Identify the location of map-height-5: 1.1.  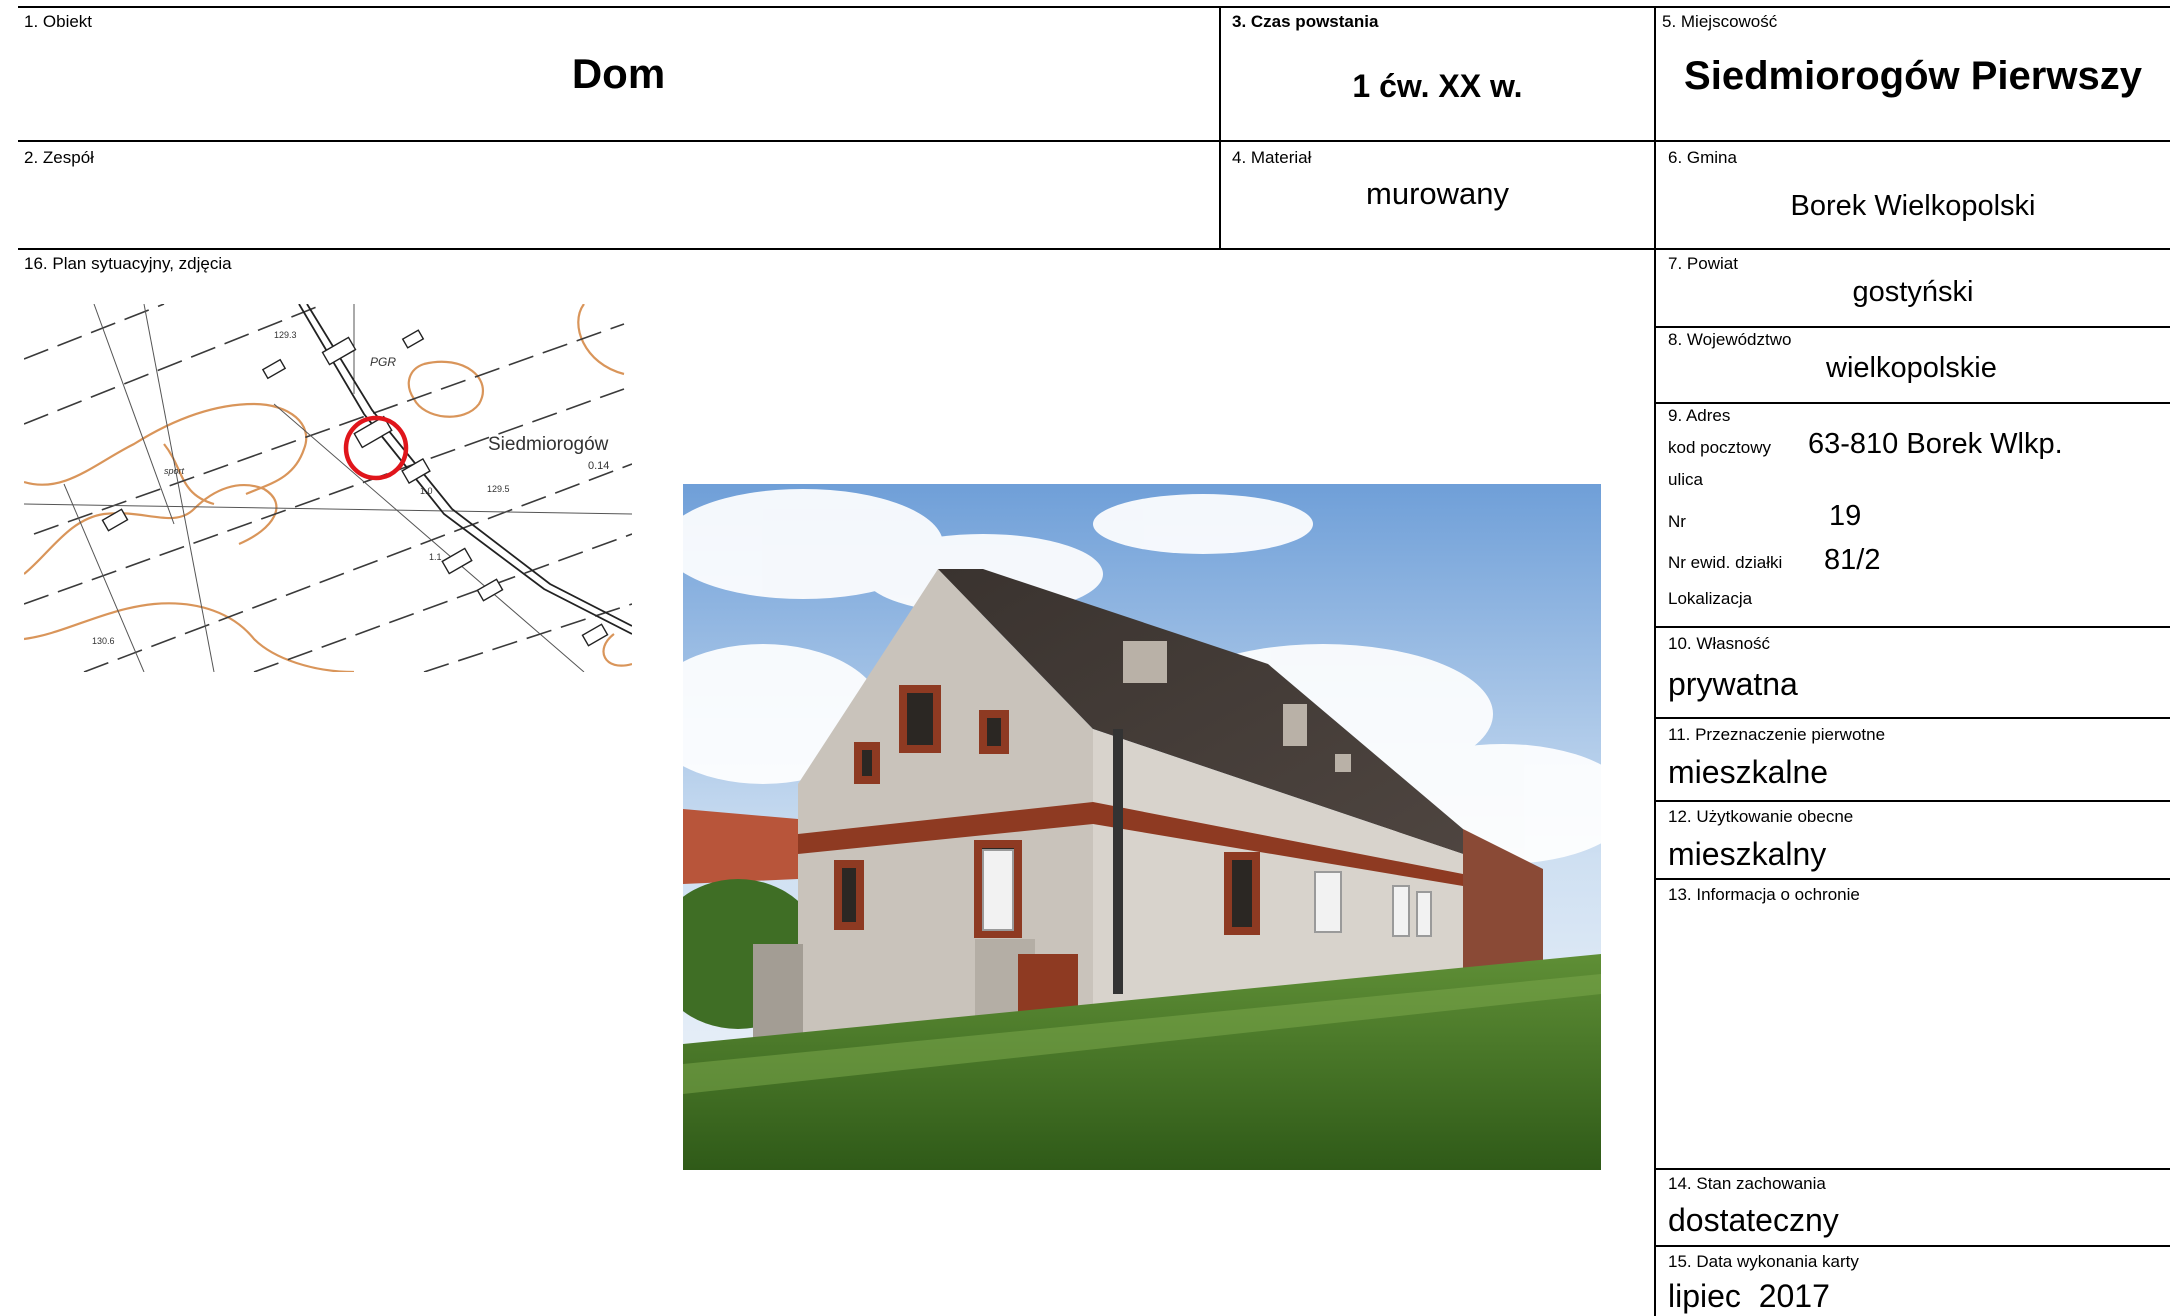
(435, 557).